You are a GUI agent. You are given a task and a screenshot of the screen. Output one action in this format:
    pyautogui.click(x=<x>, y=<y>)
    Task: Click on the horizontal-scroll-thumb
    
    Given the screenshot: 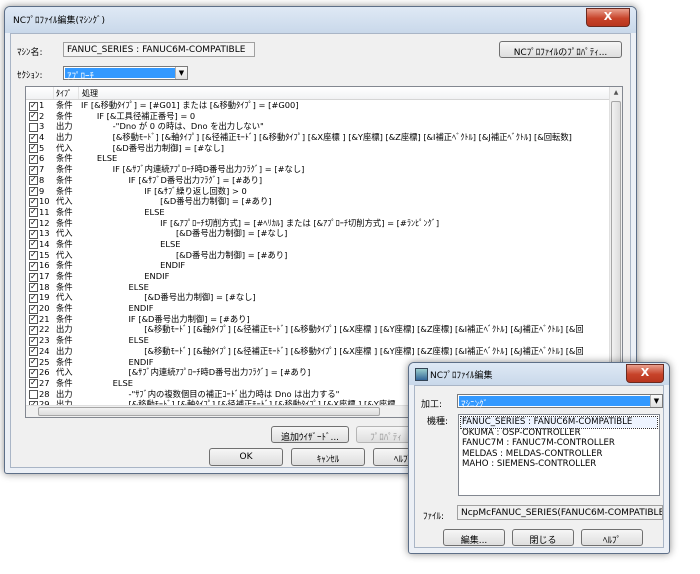 What is the action you would take?
    pyautogui.click(x=209, y=411)
    